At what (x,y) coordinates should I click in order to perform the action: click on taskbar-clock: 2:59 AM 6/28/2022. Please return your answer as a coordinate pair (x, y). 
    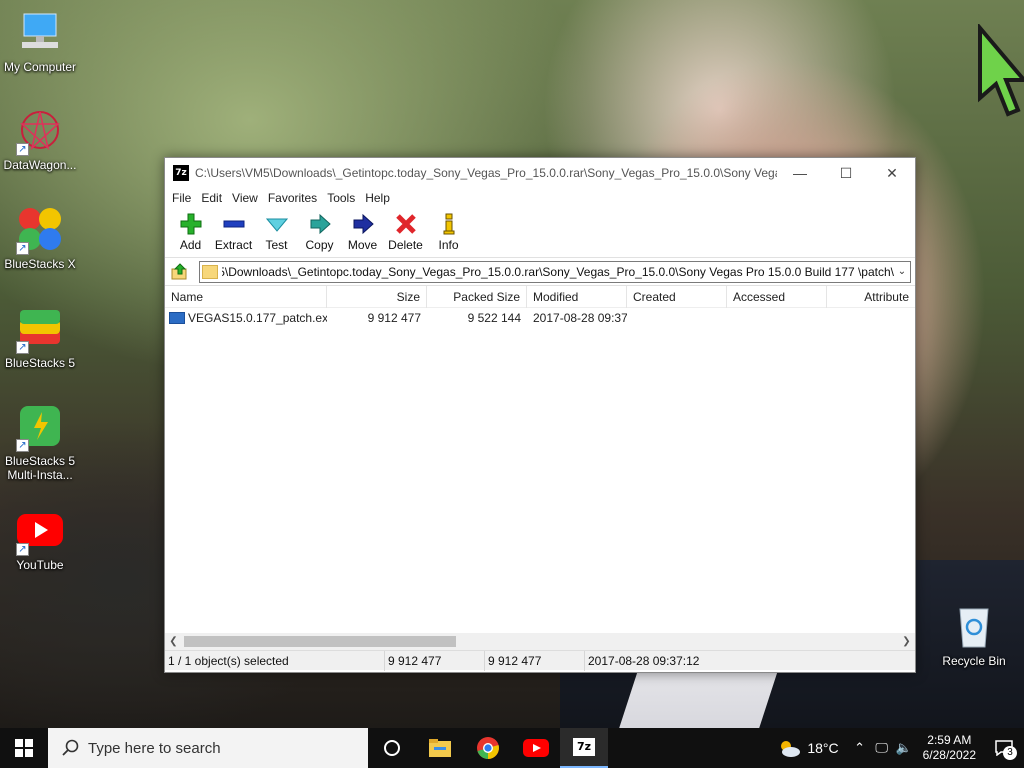
    Looking at the image, I should click on (949, 748).